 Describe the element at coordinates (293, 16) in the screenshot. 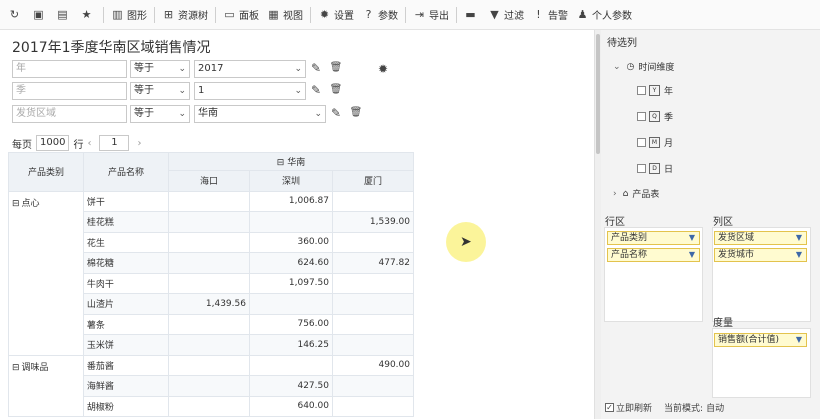

I see `toolbar-label: 视图` at that location.